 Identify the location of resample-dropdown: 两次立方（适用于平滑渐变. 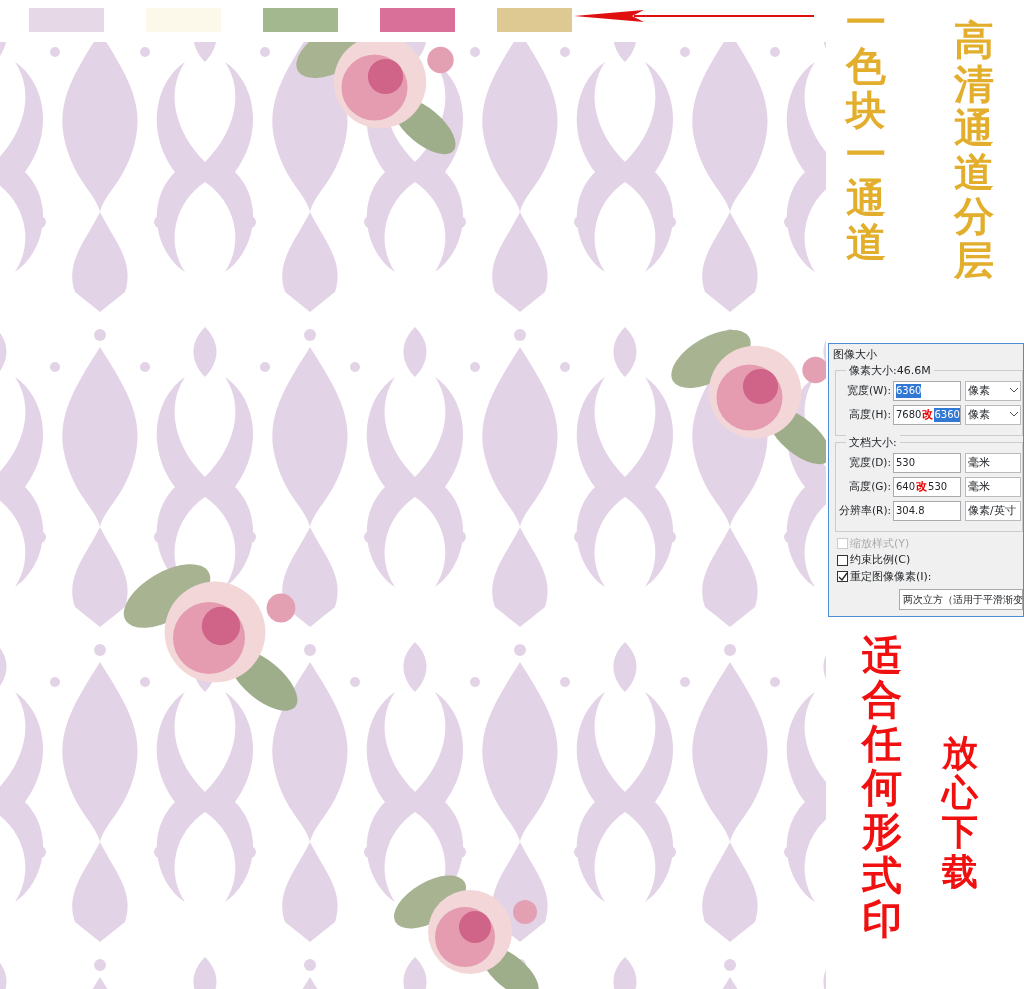
(961, 599).